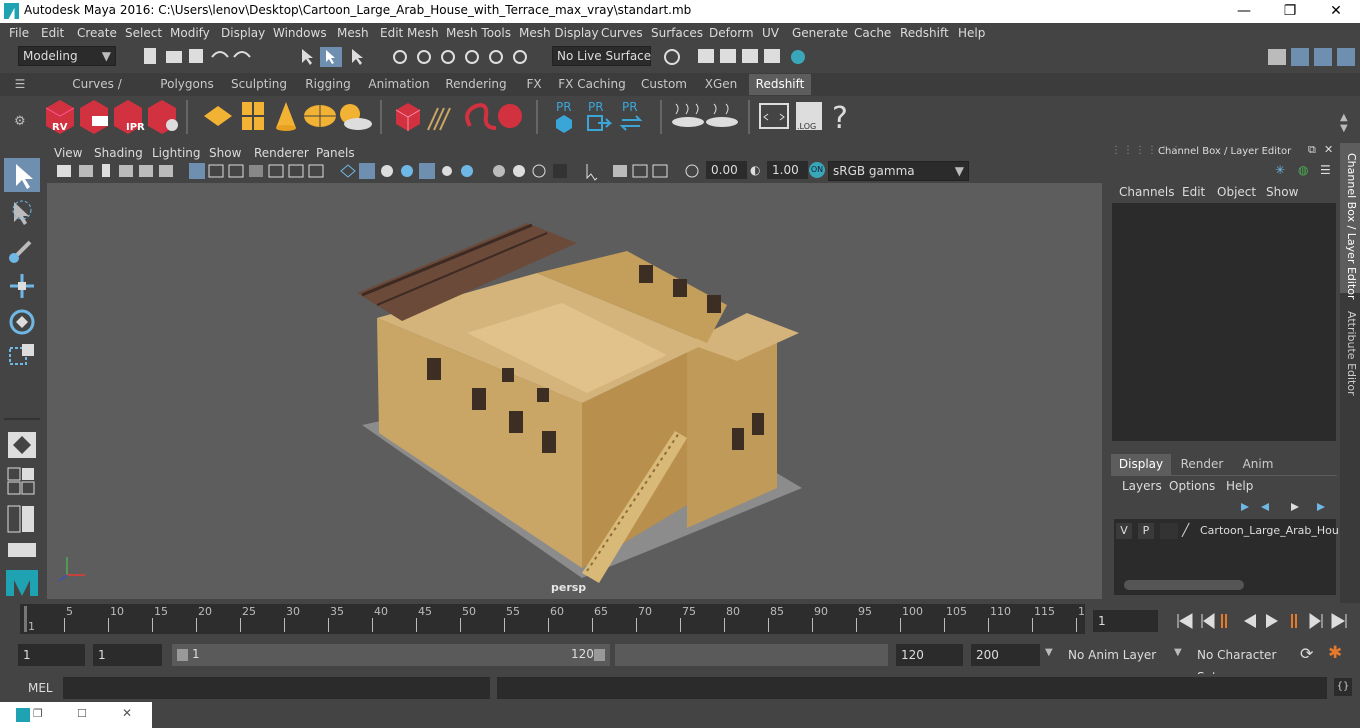 This screenshot has height=728, width=1360. Describe the element at coordinates (721, 84) in the screenshot. I see `tab-xgen: XGen` at that location.